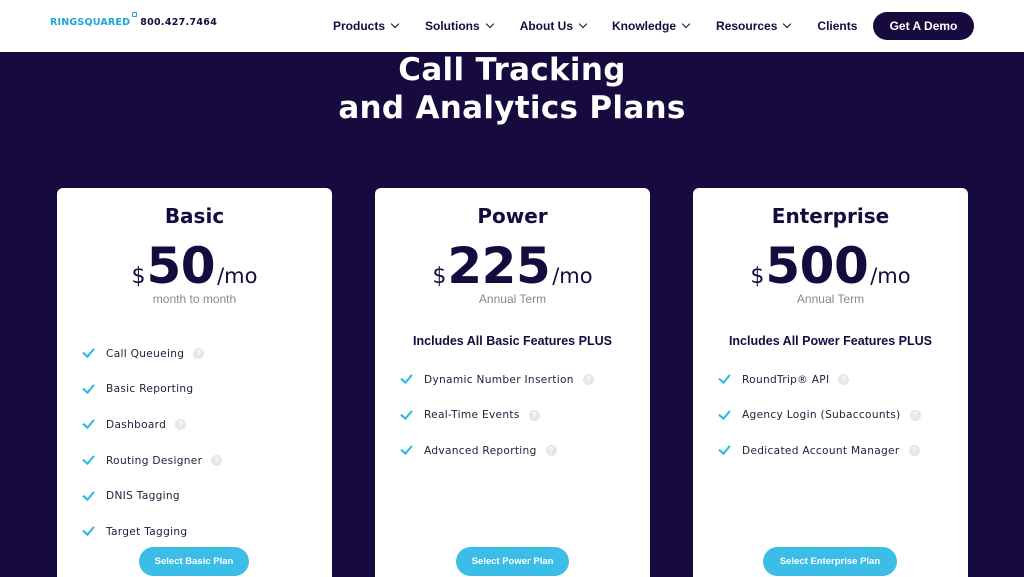 This screenshot has height=577, width=1024. I want to click on feature-item: Real-Time Events?, so click(497, 416).